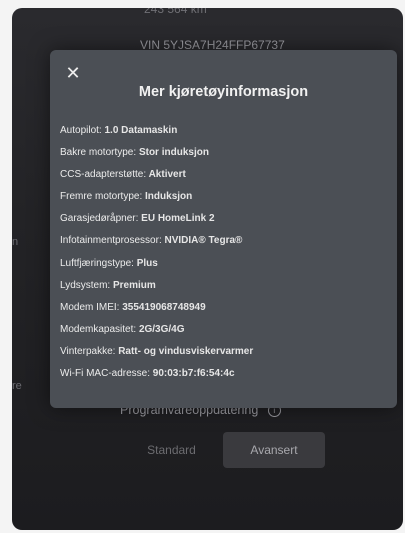  Describe the element at coordinates (171, 450) in the screenshot. I see `standard-button: Standard` at that location.